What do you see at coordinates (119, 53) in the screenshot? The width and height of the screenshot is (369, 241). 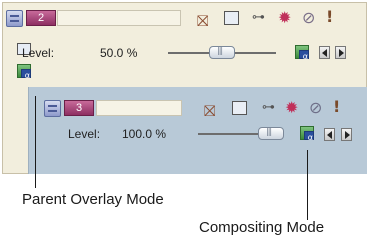 I see `level-value: 50.0 %` at bounding box center [119, 53].